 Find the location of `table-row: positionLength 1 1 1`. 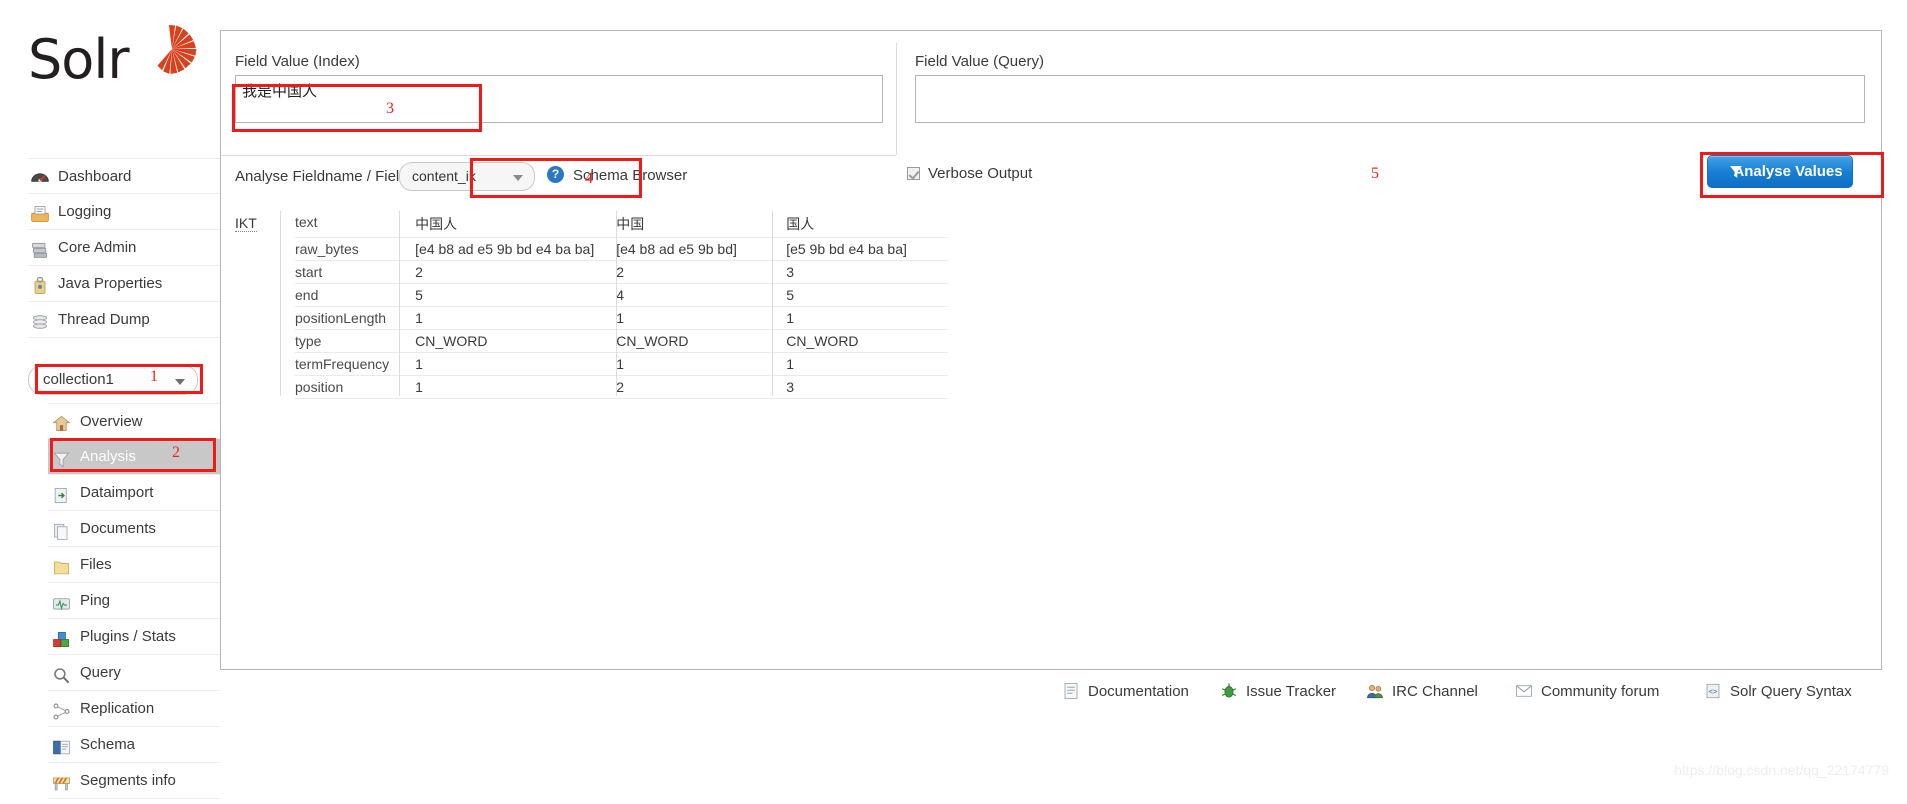

table-row: positionLength 1 1 1 is located at coordinates (622, 318).